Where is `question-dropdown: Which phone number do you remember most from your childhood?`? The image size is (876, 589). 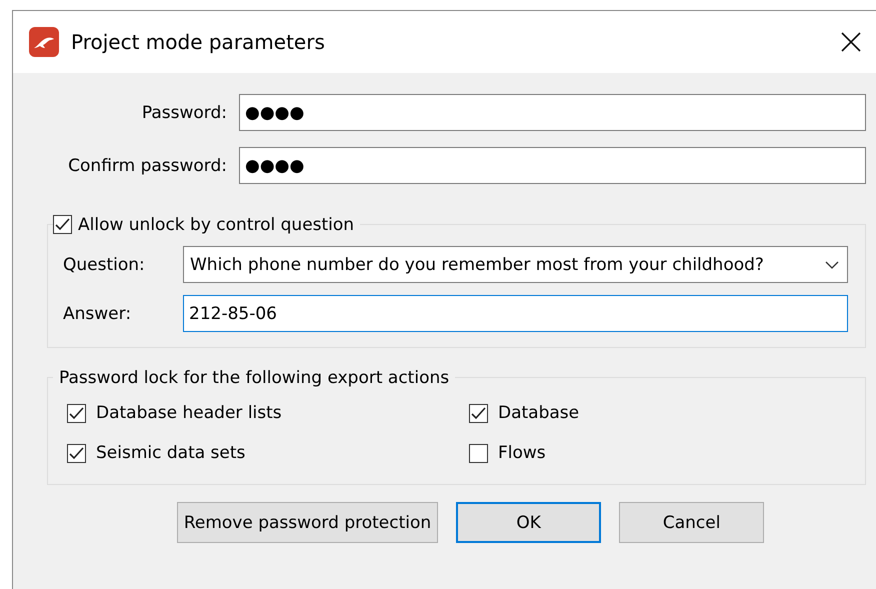
question-dropdown: Which phone number do you remember most from your childhood? is located at coordinates (515, 264).